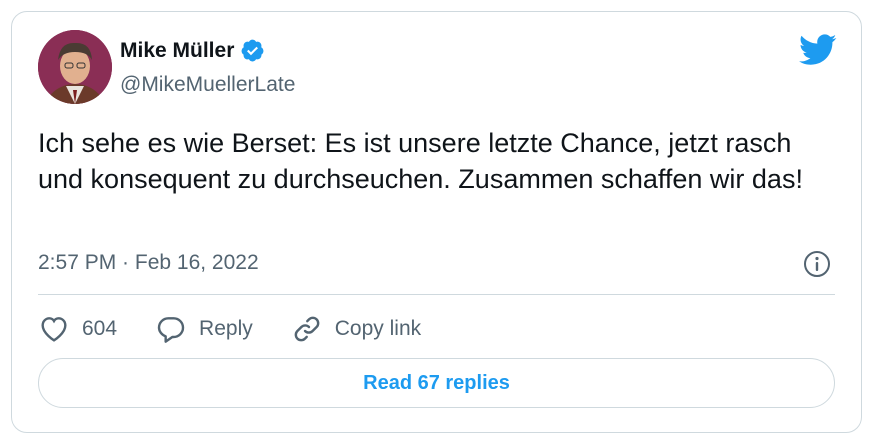  What do you see at coordinates (436, 294) in the screenshot?
I see `divider` at bounding box center [436, 294].